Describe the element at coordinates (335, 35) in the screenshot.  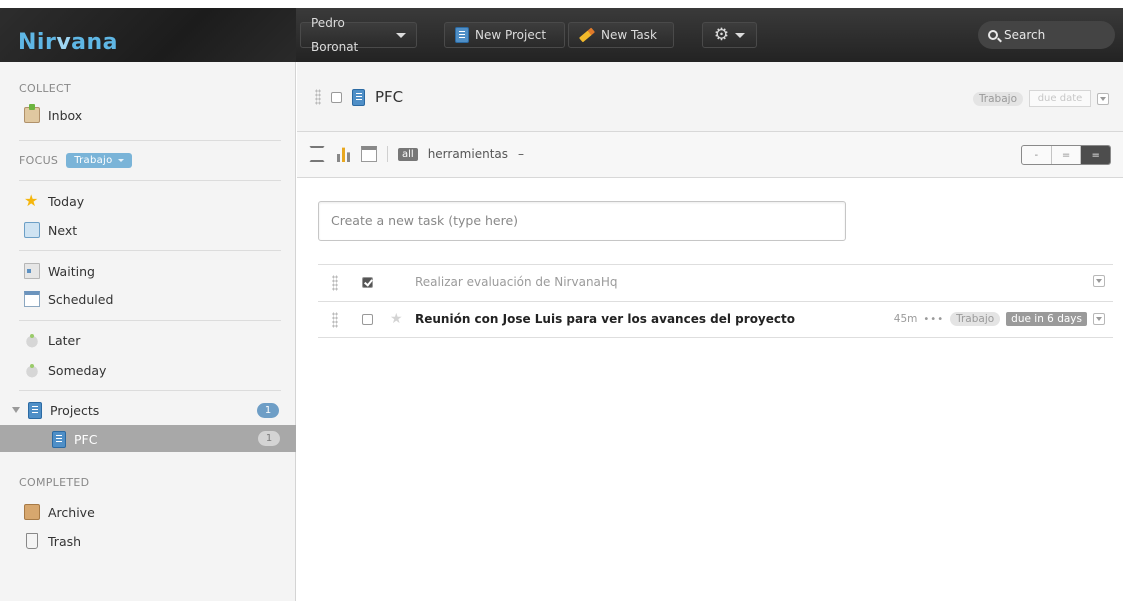
I see `user-name: Pedro Boronat` at that location.